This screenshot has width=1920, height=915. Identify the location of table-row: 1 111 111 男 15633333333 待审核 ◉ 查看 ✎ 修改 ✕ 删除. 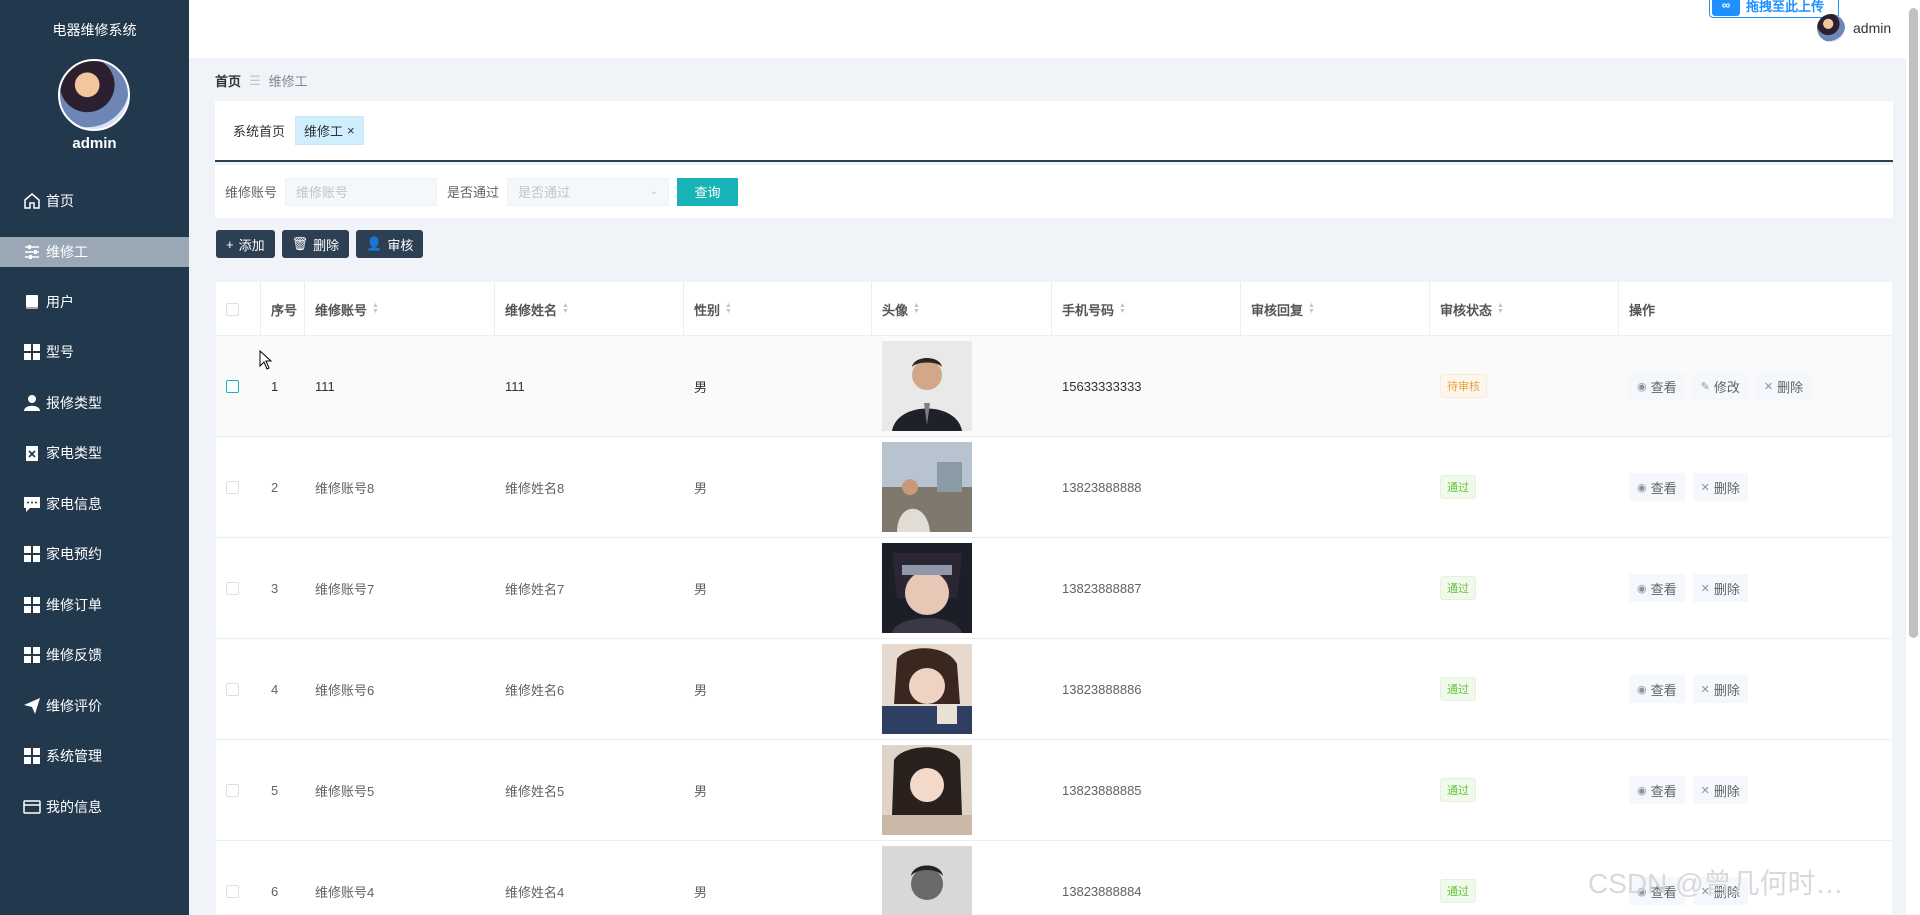
(1054, 386).